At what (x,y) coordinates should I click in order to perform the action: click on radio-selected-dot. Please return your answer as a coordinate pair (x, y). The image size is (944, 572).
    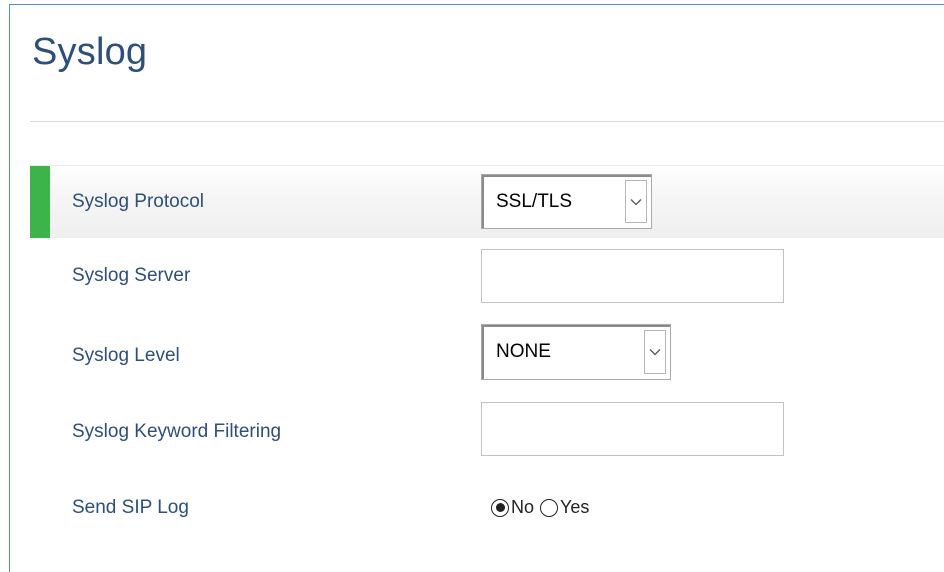
    Looking at the image, I should click on (500, 507).